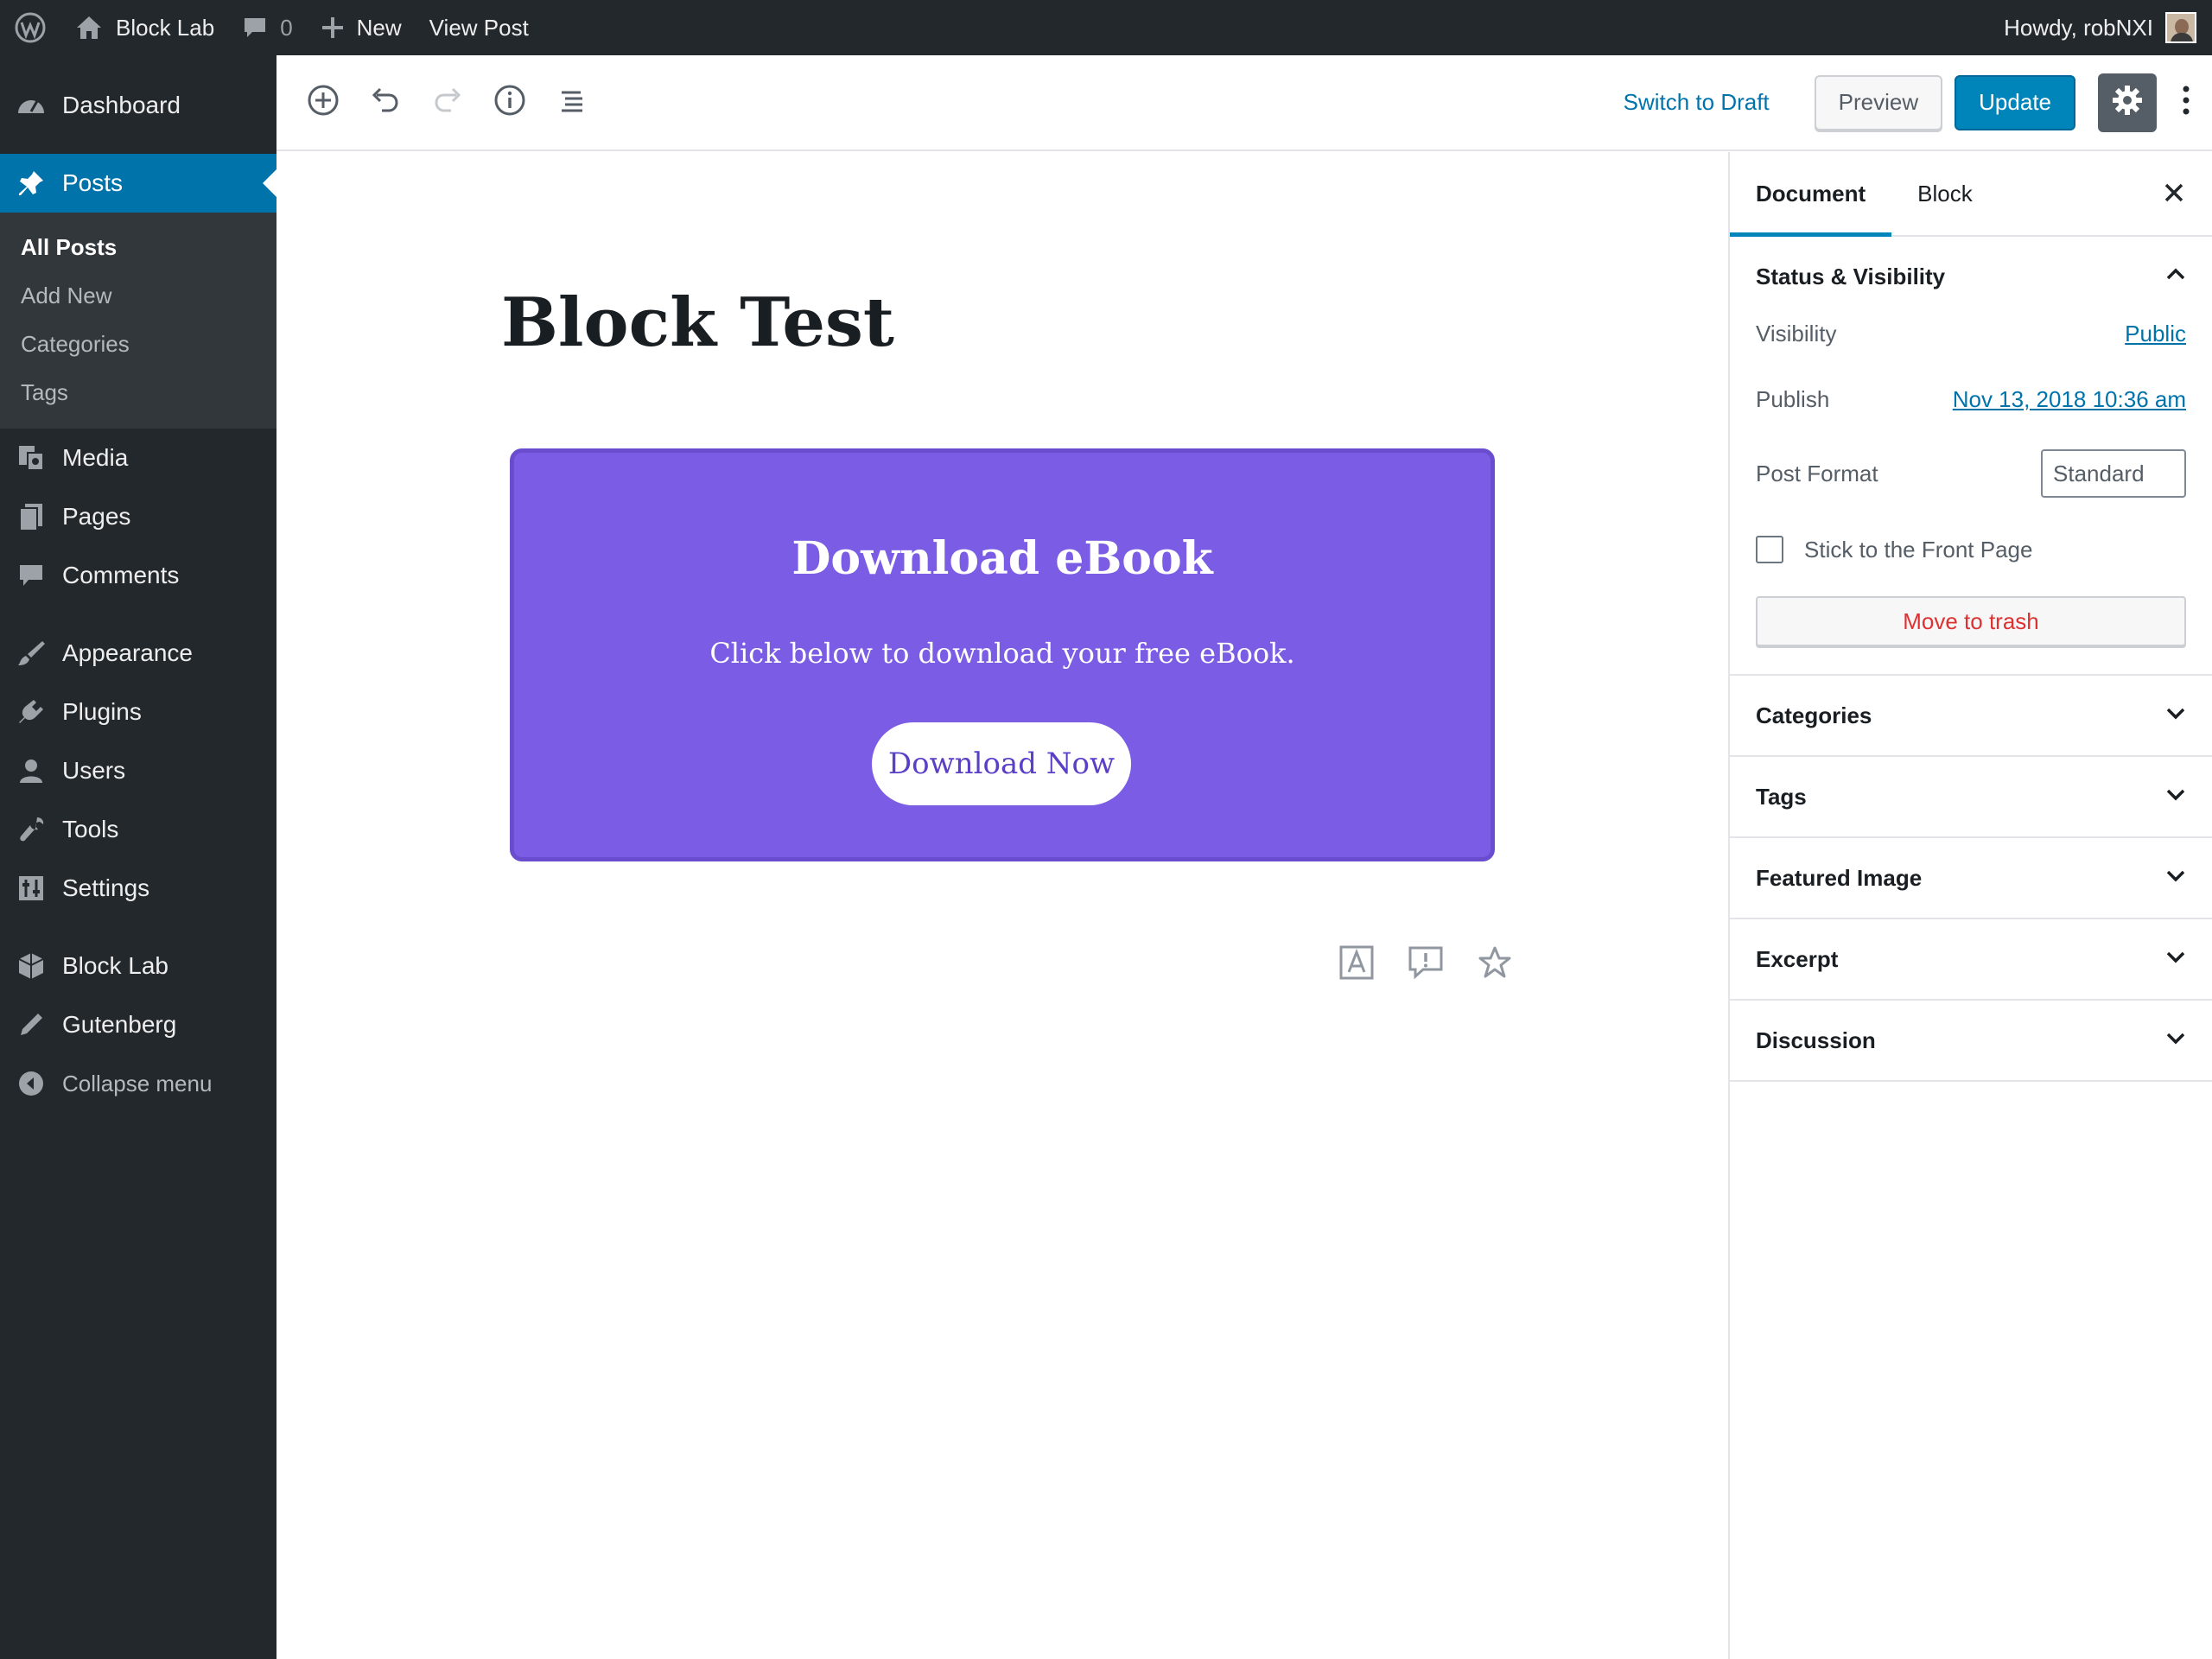 The height and width of the screenshot is (1659, 2212). I want to click on view-post-link: View Post, so click(479, 27).